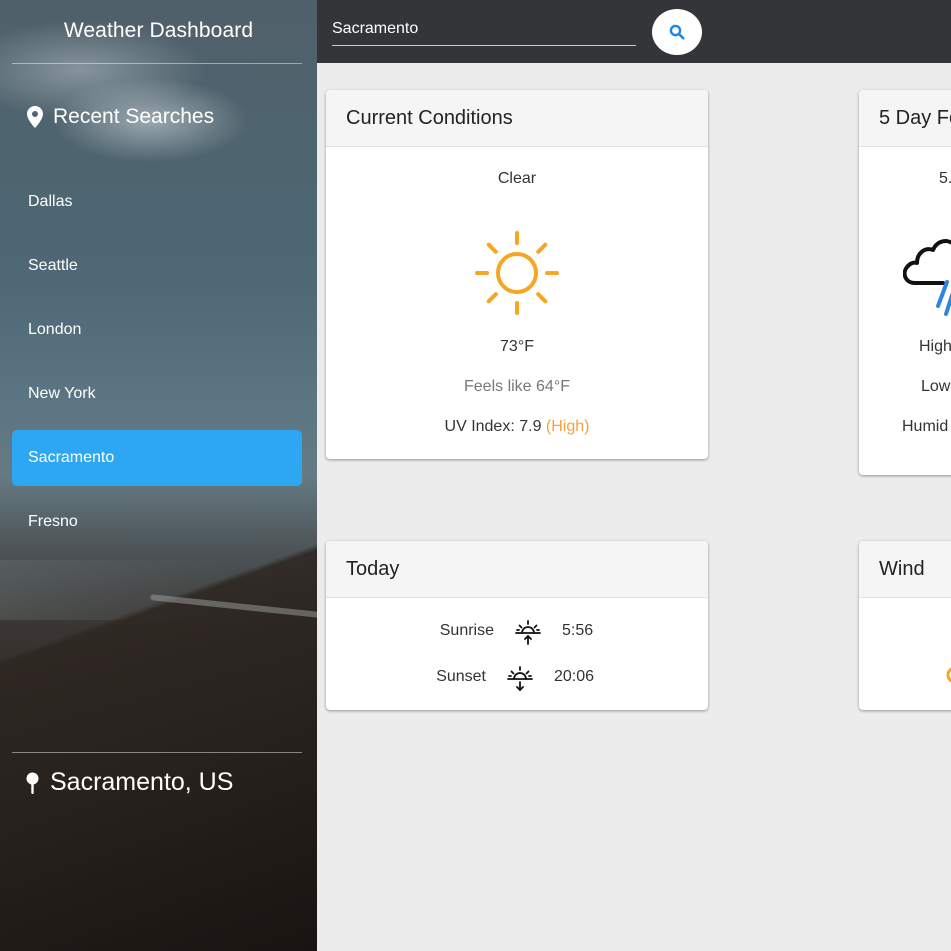  Describe the element at coordinates (157, 458) in the screenshot. I see `sidebar-item-sacramento: Sacramento` at that location.